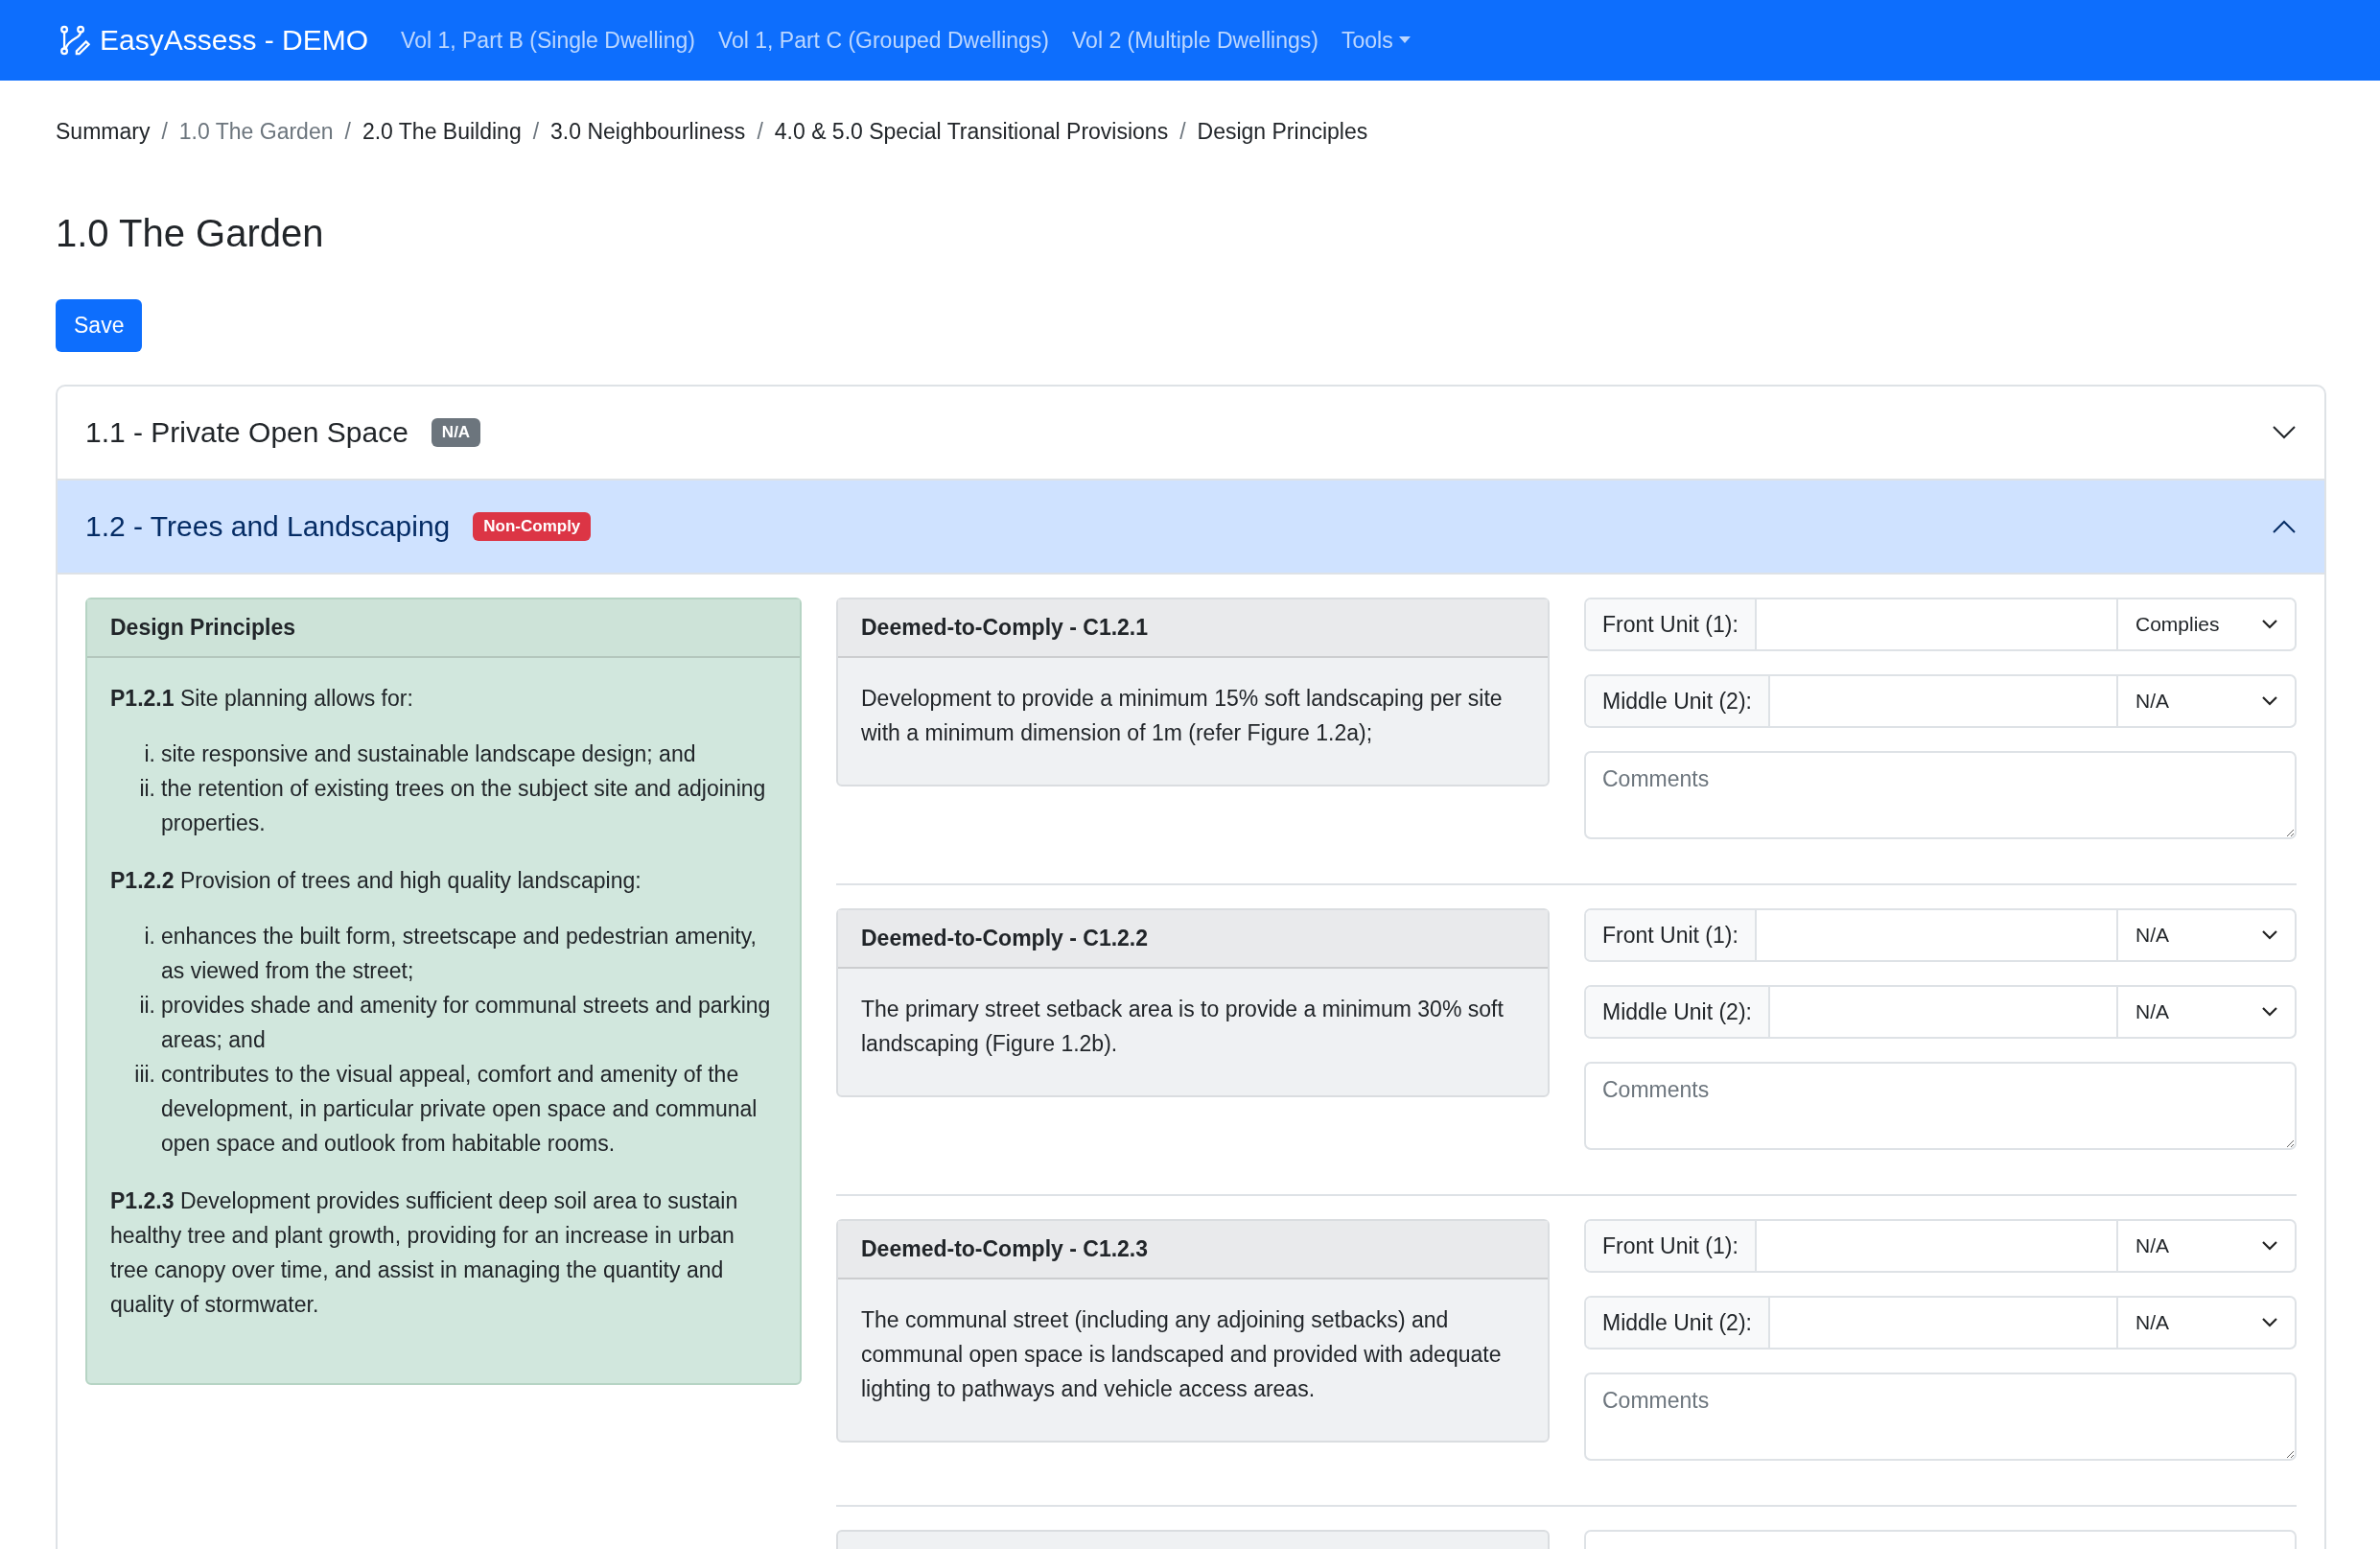 This screenshot has width=2380, height=1549. Describe the element at coordinates (268, 526) in the screenshot. I see `section-title: 1.2 - Trees and Landscaping` at that location.